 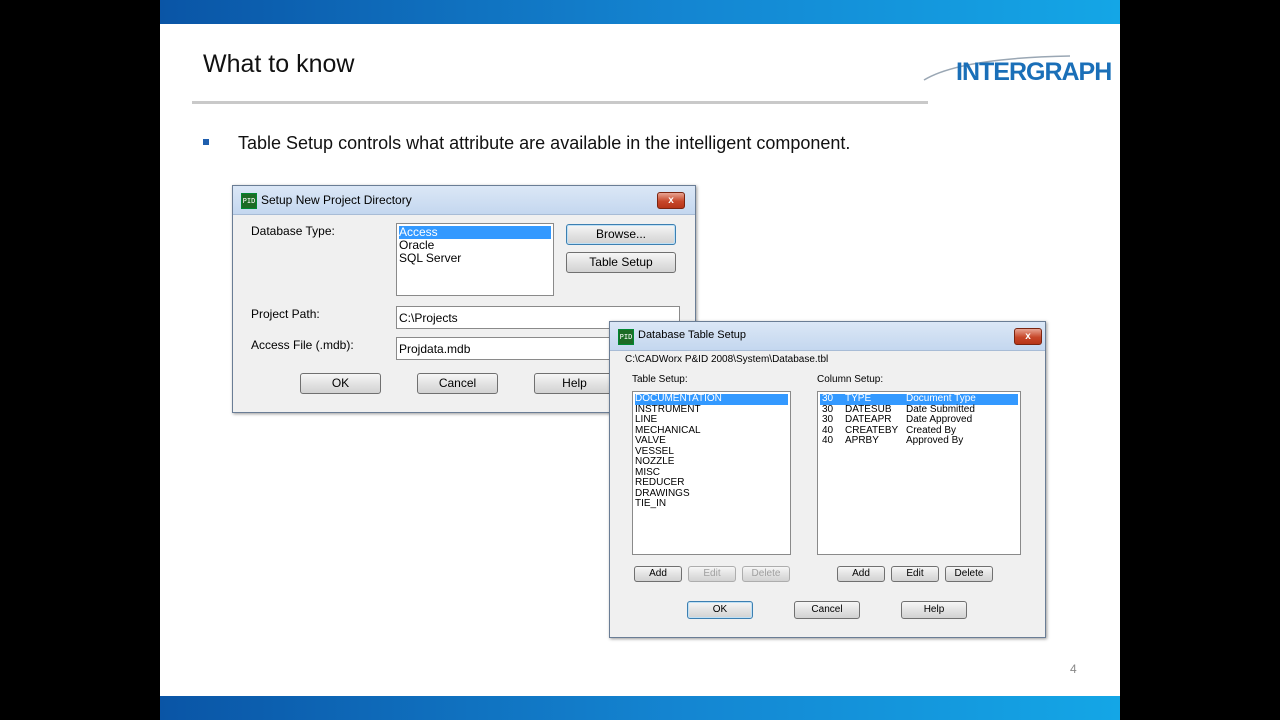 What do you see at coordinates (727, 359) in the screenshot?
I see `database-file-path: C:\CADWorx P&ID 2008\System\Database.tbl` at bounding box center [727, 359].